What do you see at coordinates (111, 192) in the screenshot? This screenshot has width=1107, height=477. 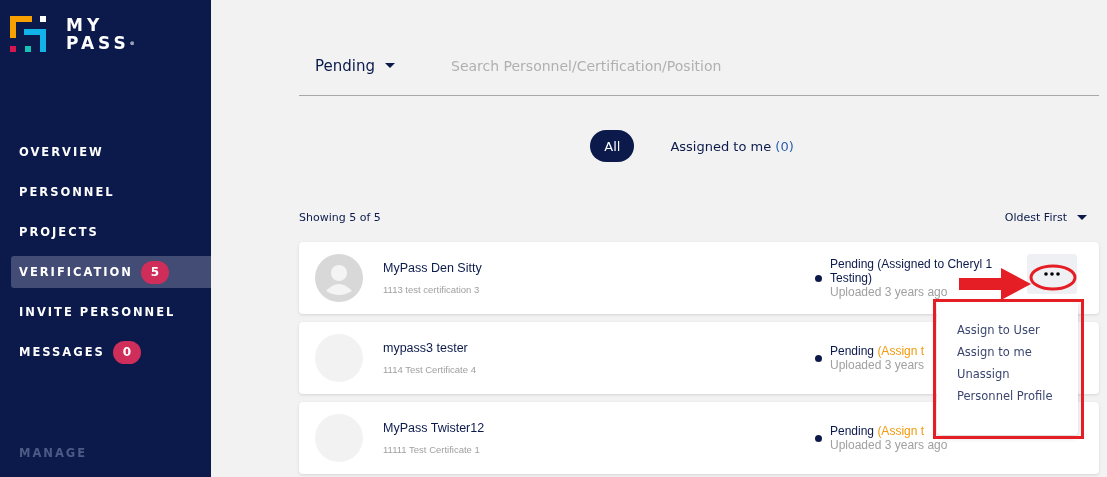 I see `sidebar-item: PERSONNEL` at bounding box center [111, 192].